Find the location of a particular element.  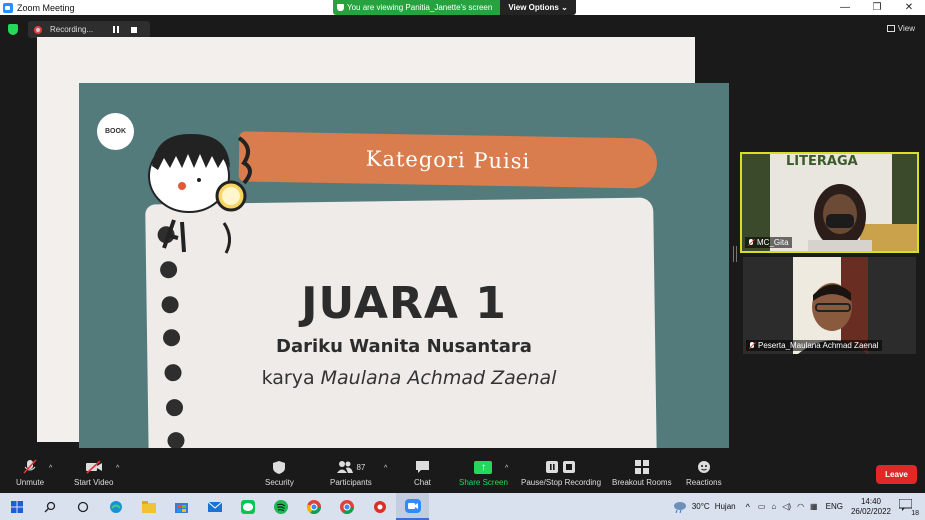

chrome-profile-icon is located at coordinates (346, 506).